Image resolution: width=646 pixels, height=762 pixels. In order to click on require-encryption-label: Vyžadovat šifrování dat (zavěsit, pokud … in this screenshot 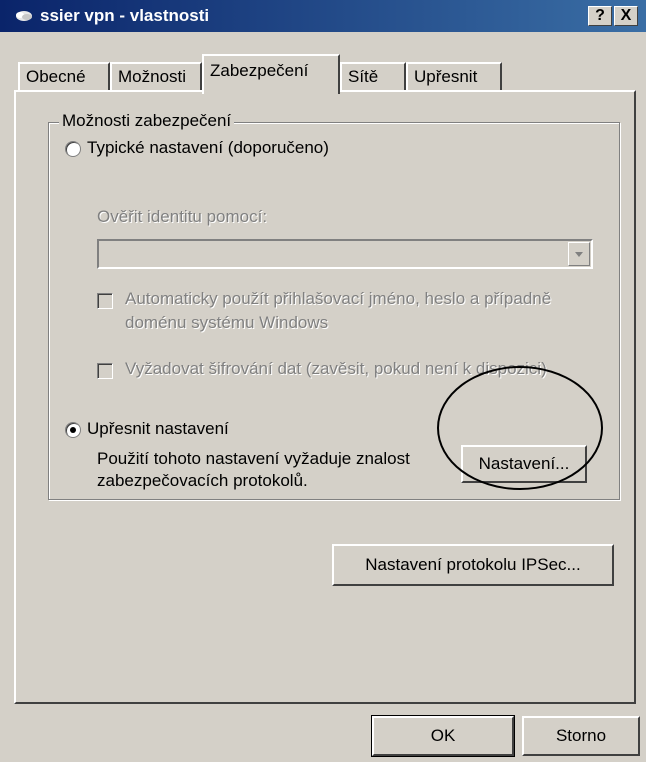, I will do `click(336, 368)`.